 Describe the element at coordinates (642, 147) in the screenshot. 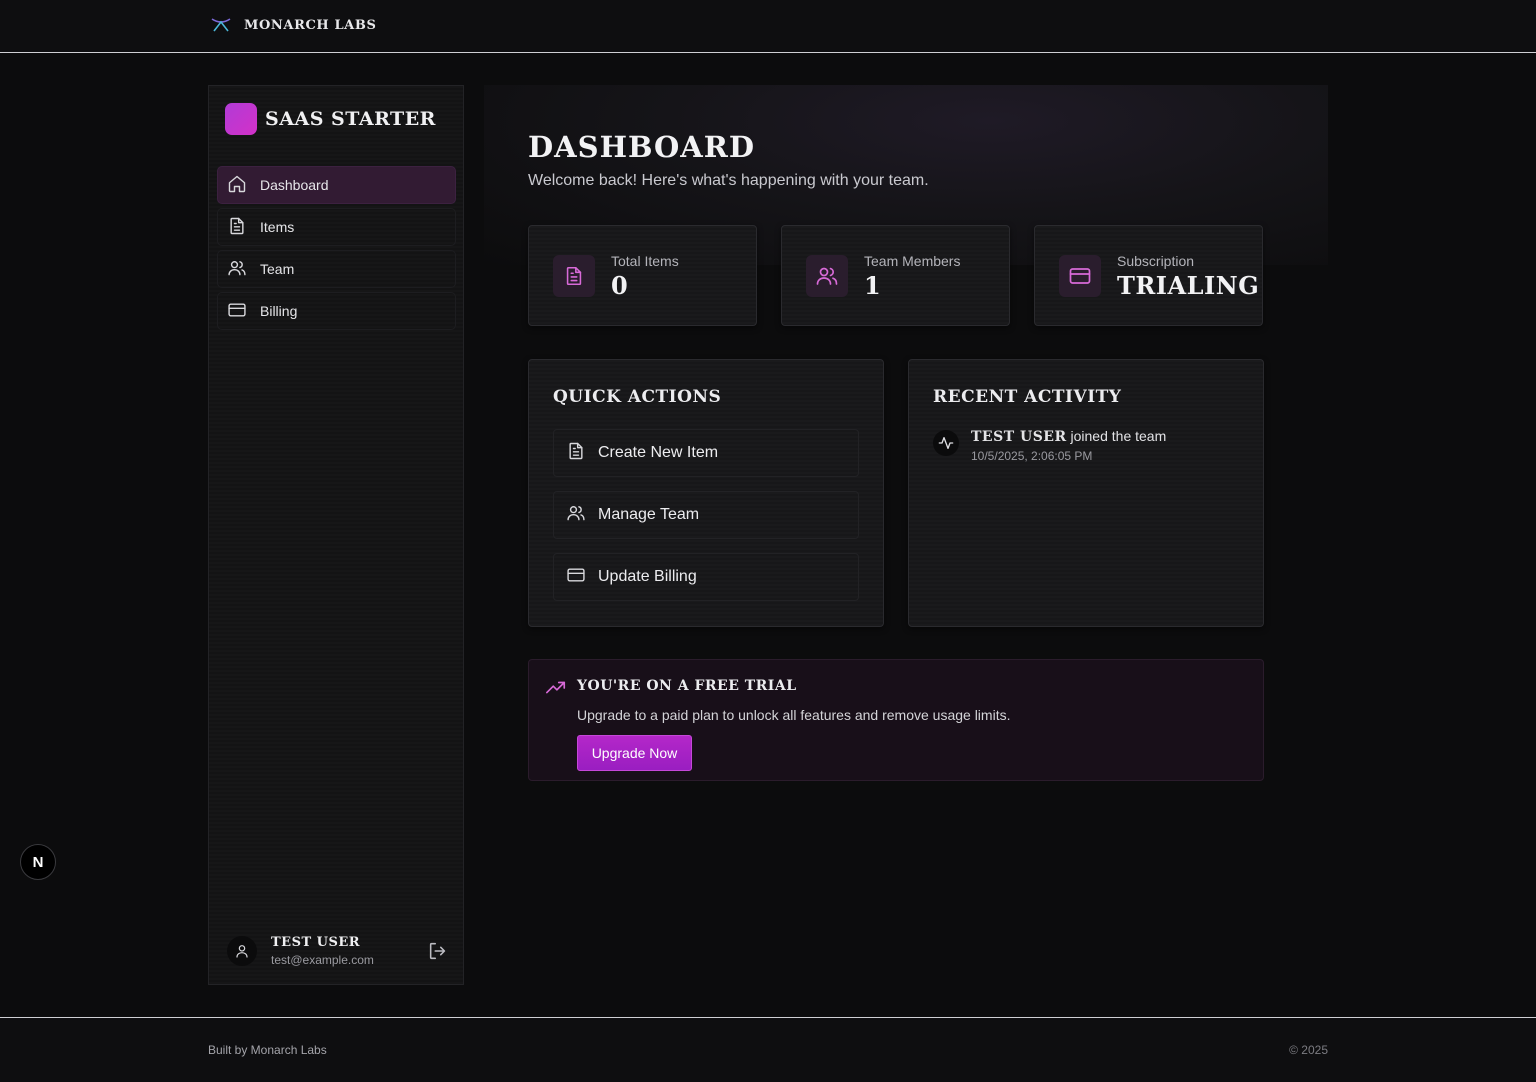

I see `page-title: DASHBOARD` at that location.